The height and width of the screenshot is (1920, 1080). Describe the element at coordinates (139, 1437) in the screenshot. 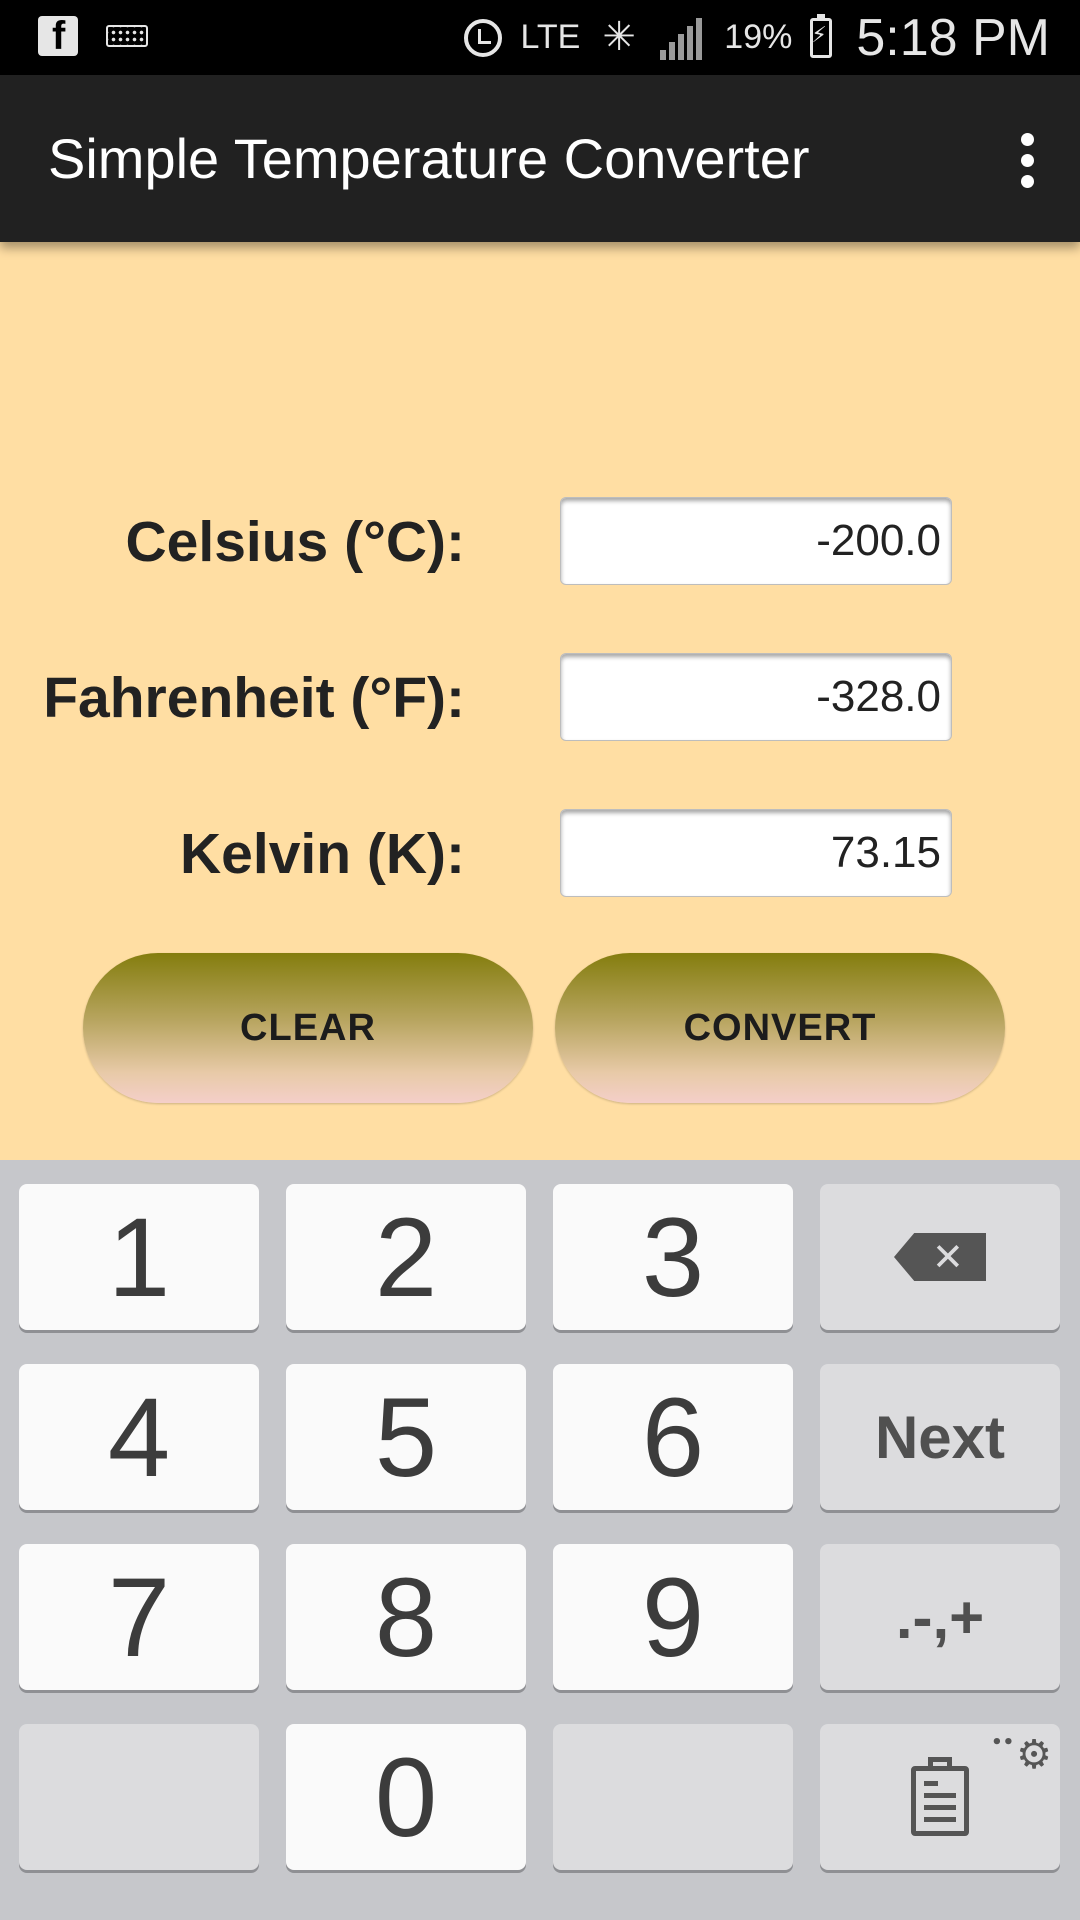

I see `key-4: 4` at that location.